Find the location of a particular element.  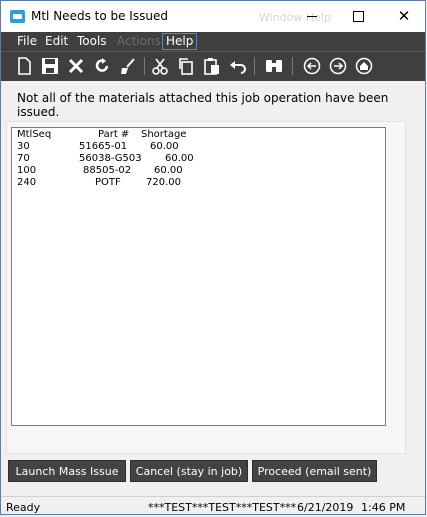

row-mtlseq: 100 is located at coordinates (27, 170).